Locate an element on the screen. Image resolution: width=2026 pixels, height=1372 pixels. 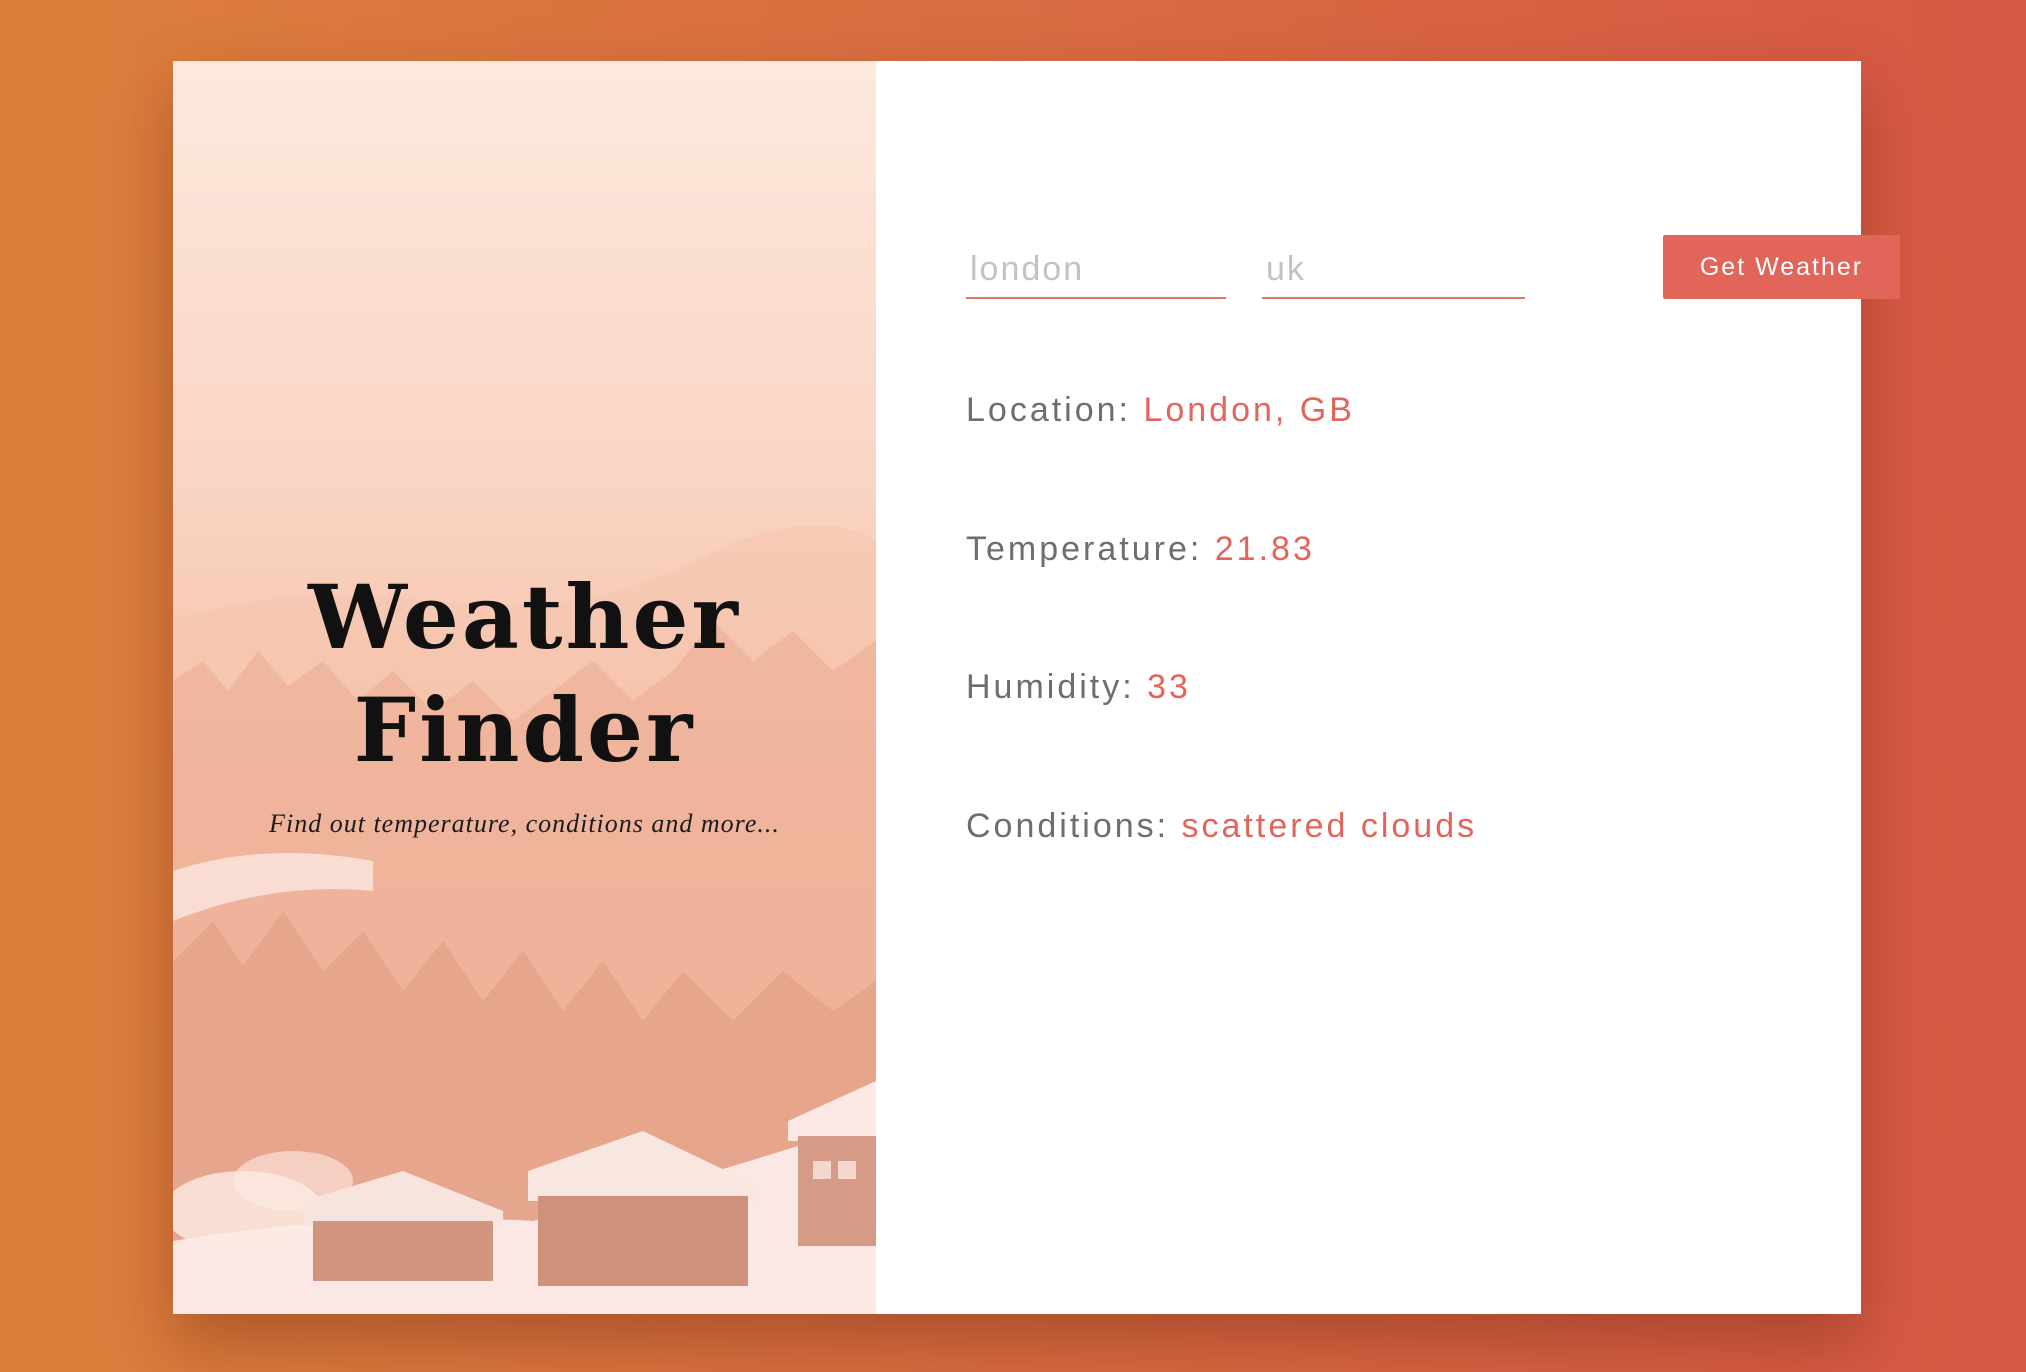
temperature-value: 21.83 is located at coordinates (1264, 549).